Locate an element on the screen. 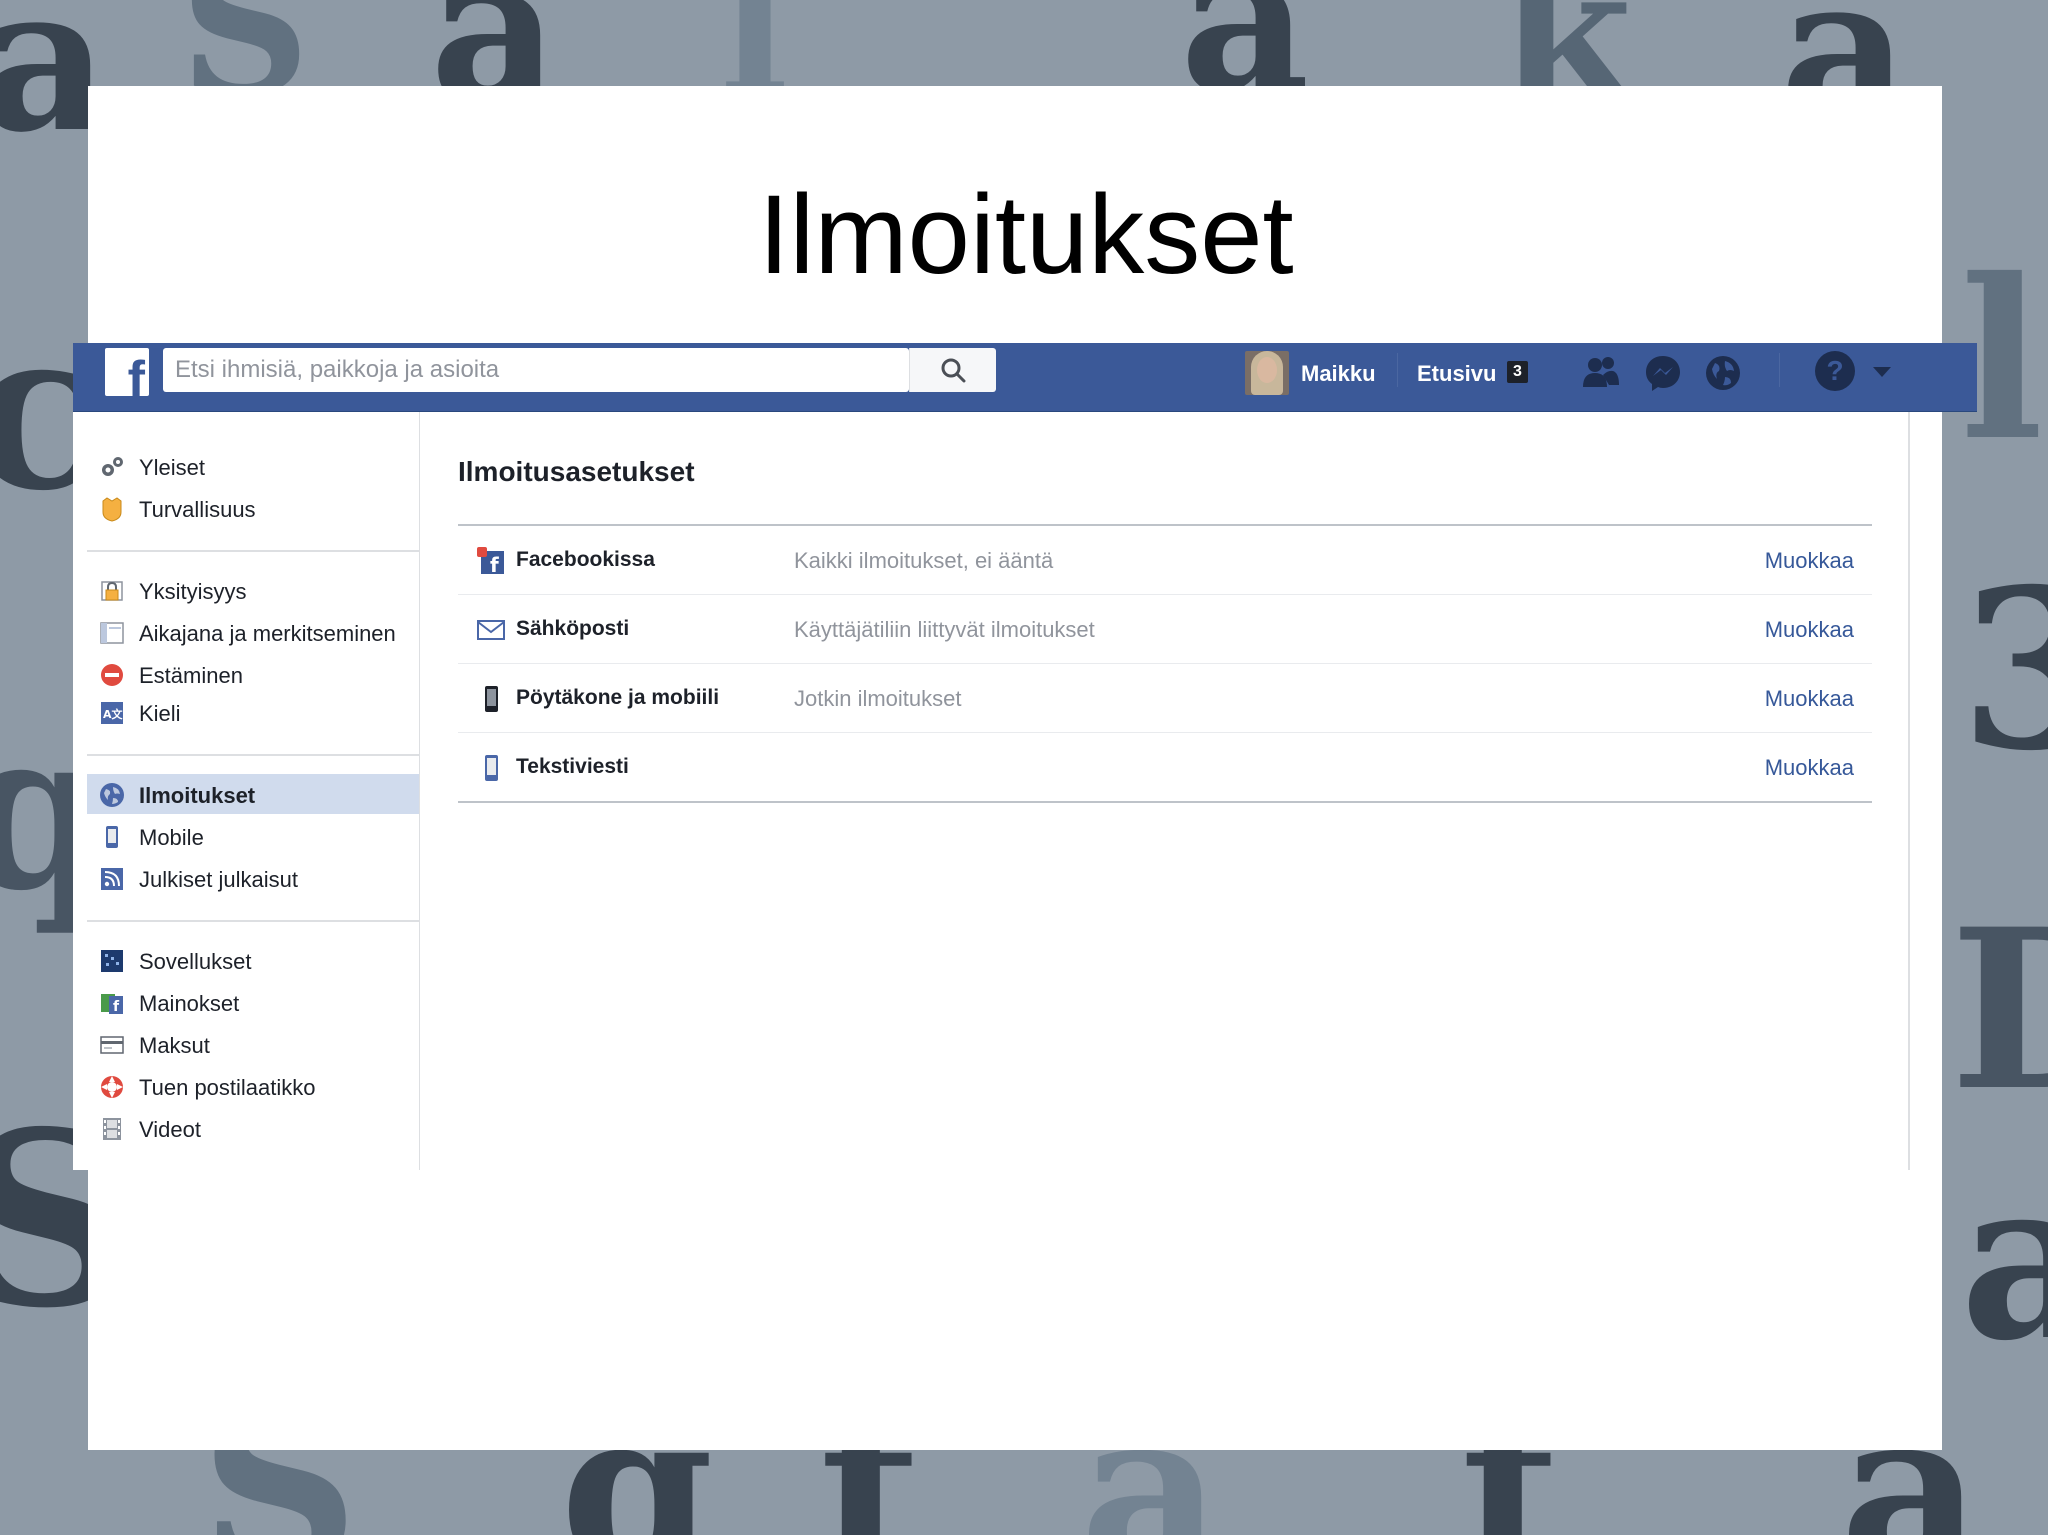 The width and height of the screenshot is (2048, 1535). sidebar-item-language: A文 Kieli is located at coordinates (253, 712).